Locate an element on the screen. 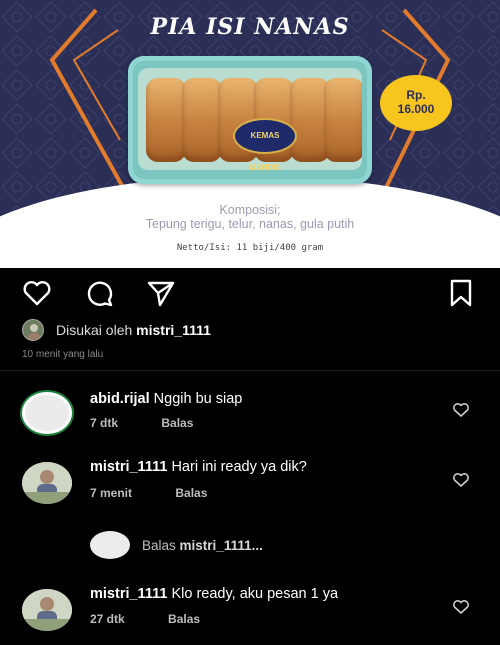  price-currency: Rp. is located at coordinates (416, 95).